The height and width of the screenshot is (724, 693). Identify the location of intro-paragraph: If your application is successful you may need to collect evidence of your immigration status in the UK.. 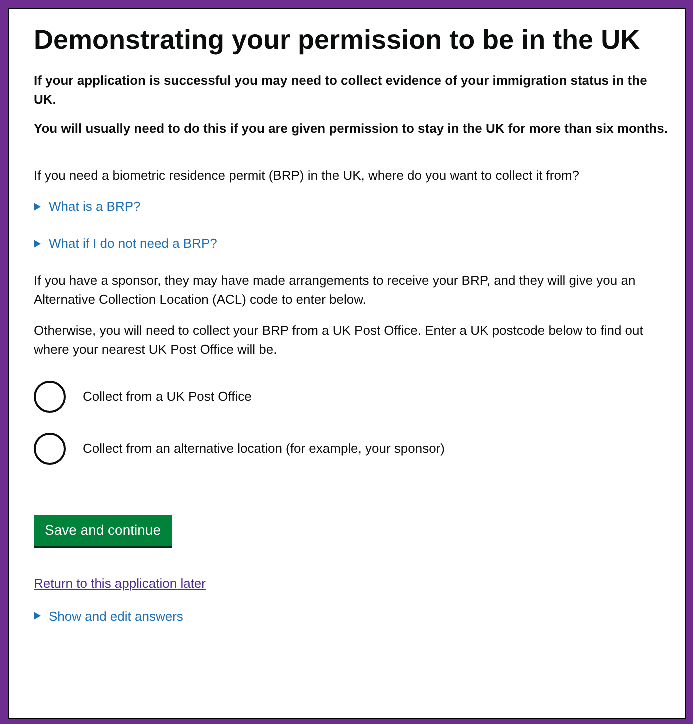
(341, 90).